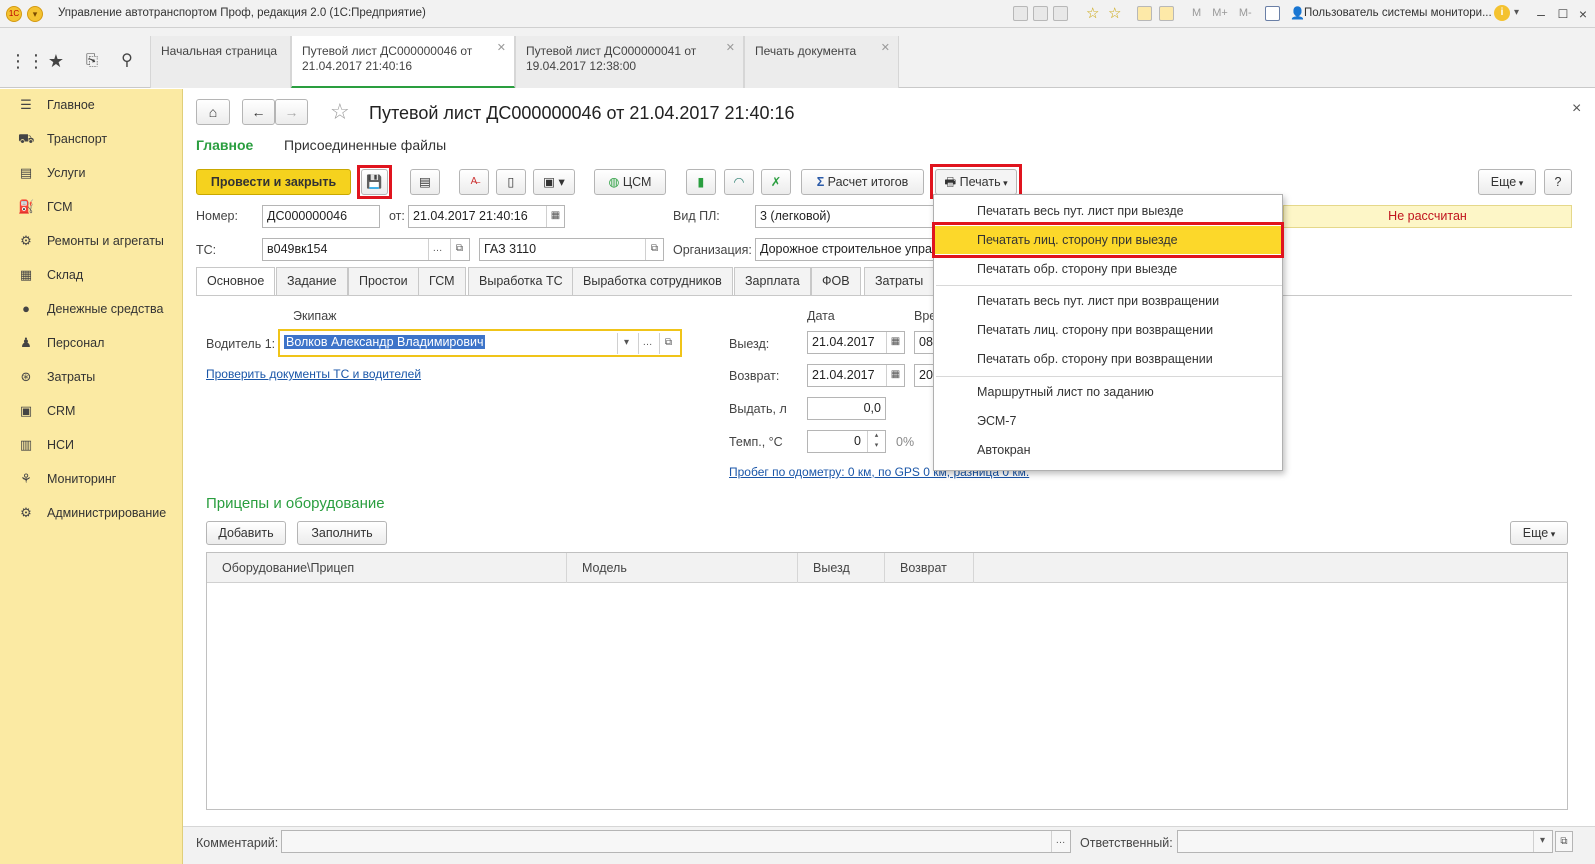 The width and height of the screenshot is (1595, 864). Describe the element at coordinates (1576, 109) in the screenshot. I see `close-form-icon: ×` at that location.